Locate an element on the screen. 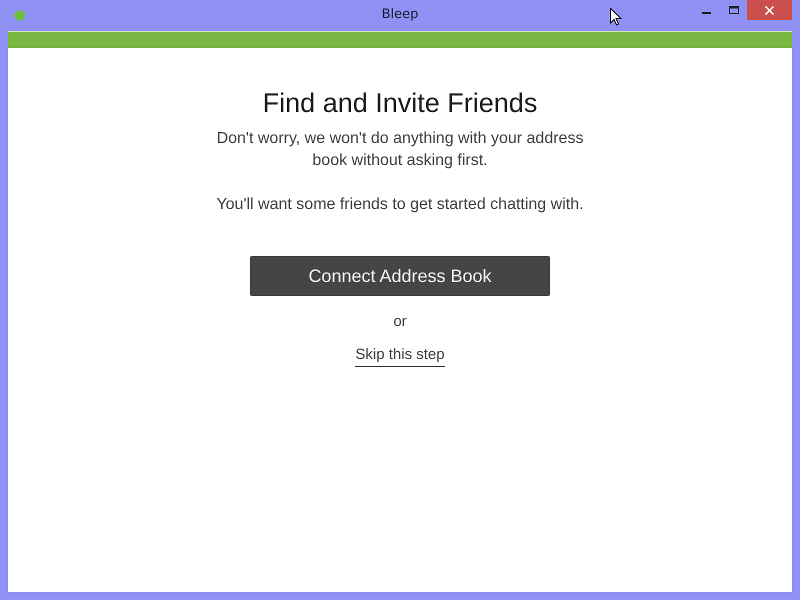  page-heading: Find and Invite Friends is located at coordinates (400, 103).